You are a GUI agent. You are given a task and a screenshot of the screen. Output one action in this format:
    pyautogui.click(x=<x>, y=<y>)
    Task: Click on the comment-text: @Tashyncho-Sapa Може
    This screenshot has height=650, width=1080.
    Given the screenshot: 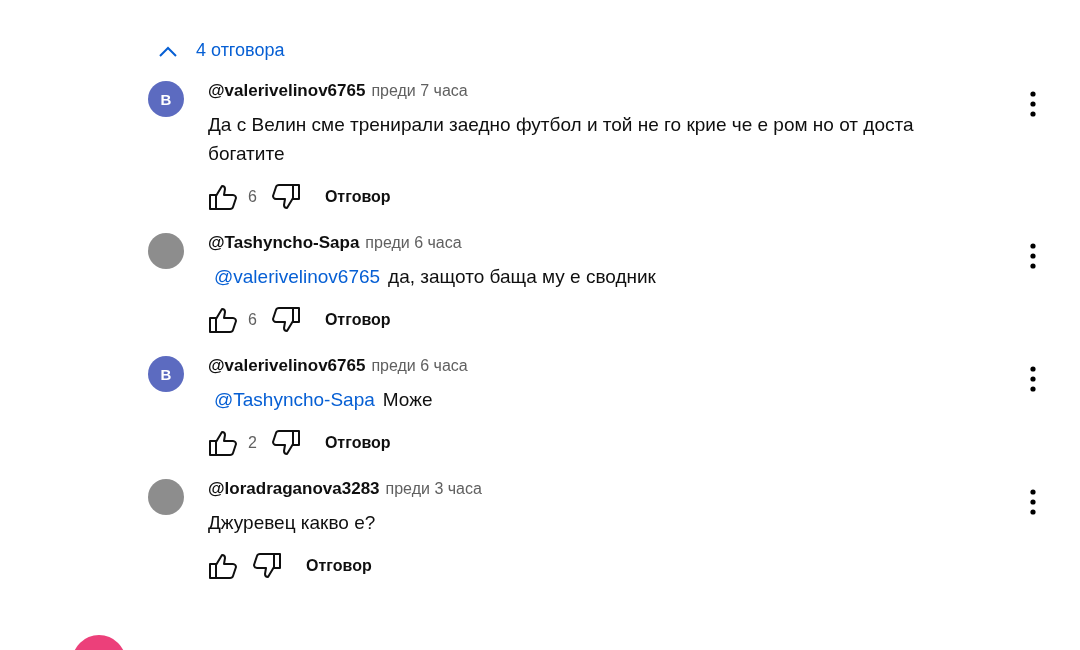 What is the action you would take?
    pyautogui.click(x=323, y=400)
    